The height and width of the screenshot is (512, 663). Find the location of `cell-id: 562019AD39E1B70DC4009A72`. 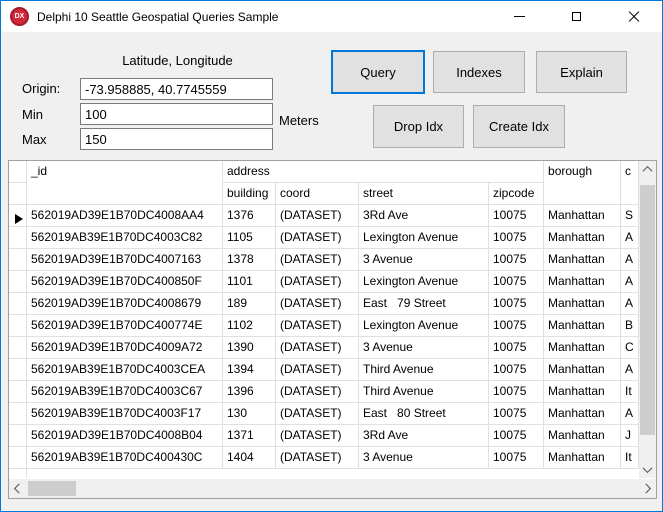

cell-id: 562019AD39E1B70DC4009A72 is located at coordinates (125, 348).